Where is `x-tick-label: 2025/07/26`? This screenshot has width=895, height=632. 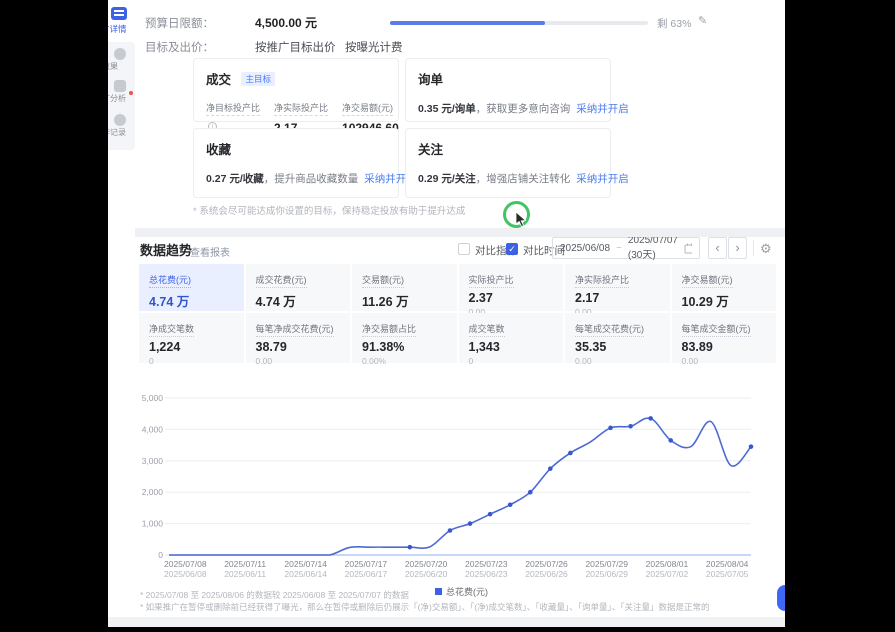
x-tick-label: 2025/07/26 is located at coordinates (546, 564).